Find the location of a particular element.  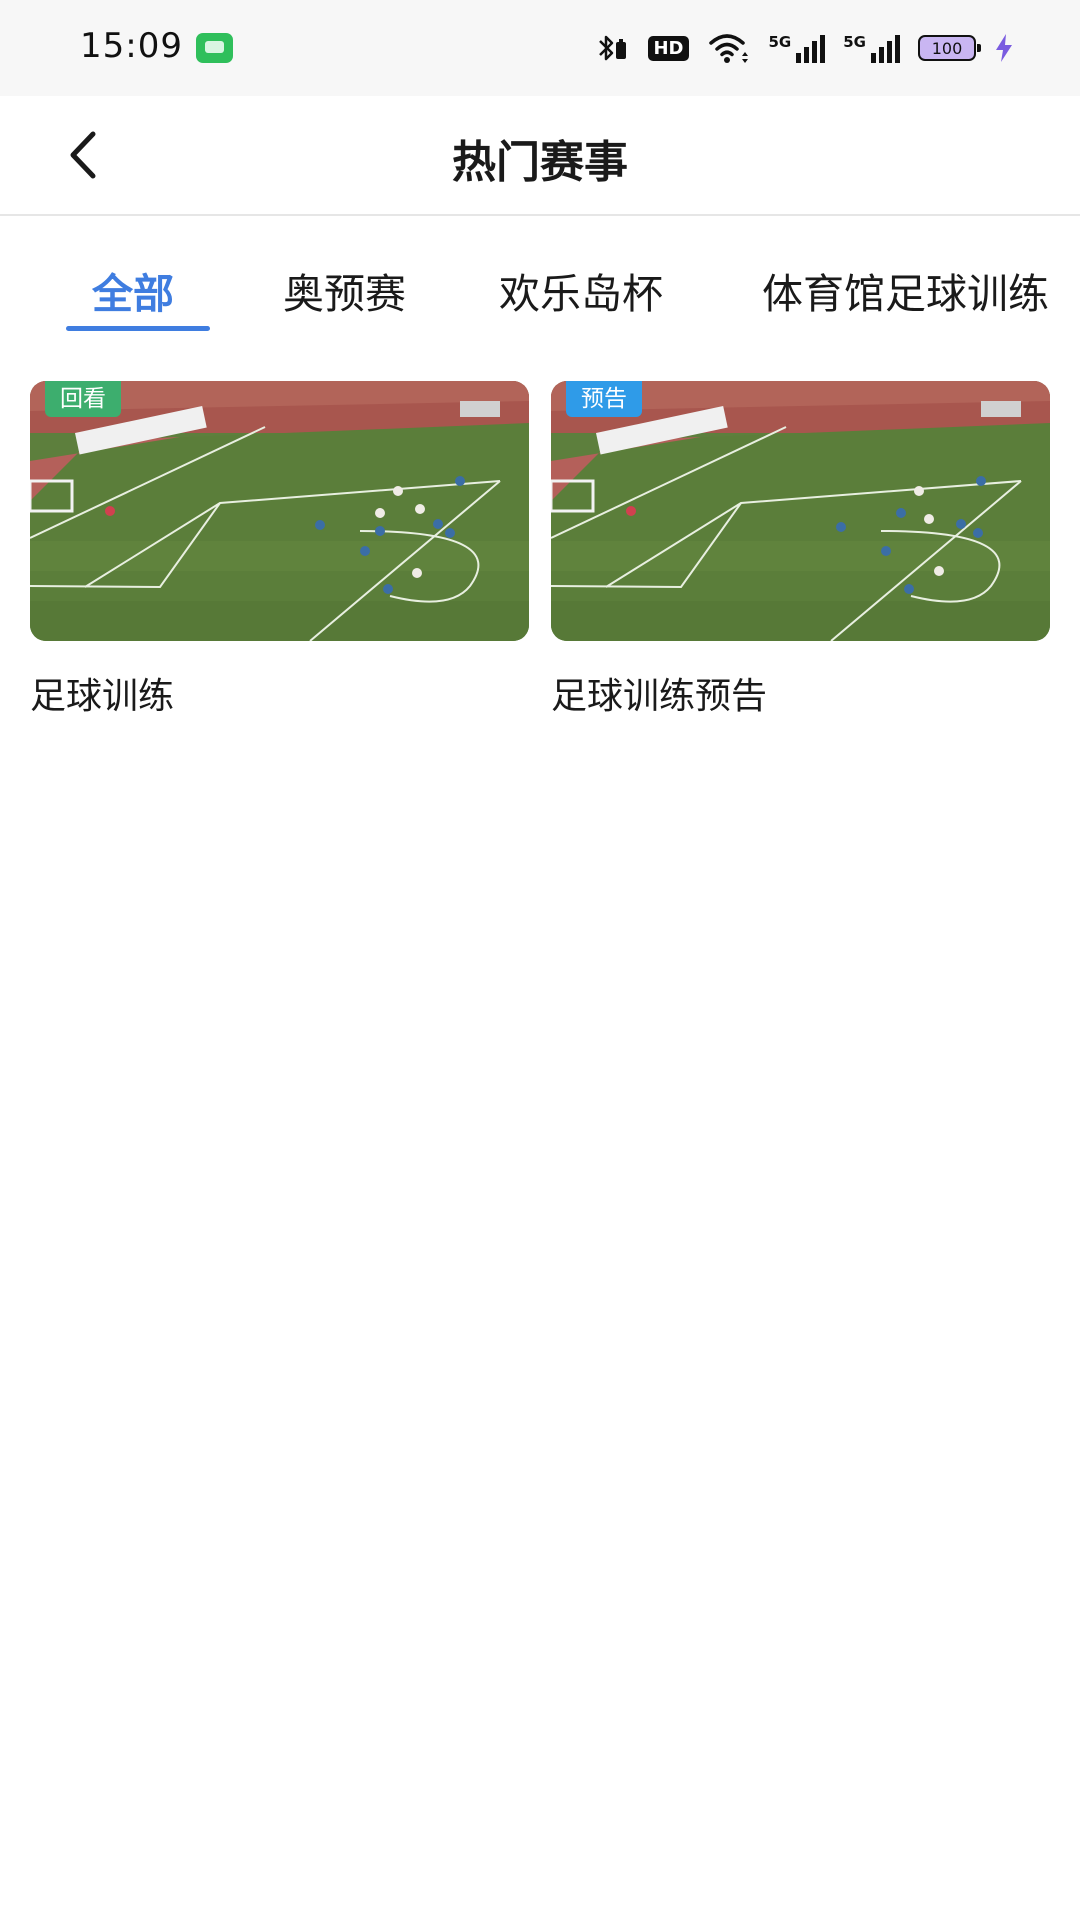

tab-indicator is located at coordinates (138, 328).